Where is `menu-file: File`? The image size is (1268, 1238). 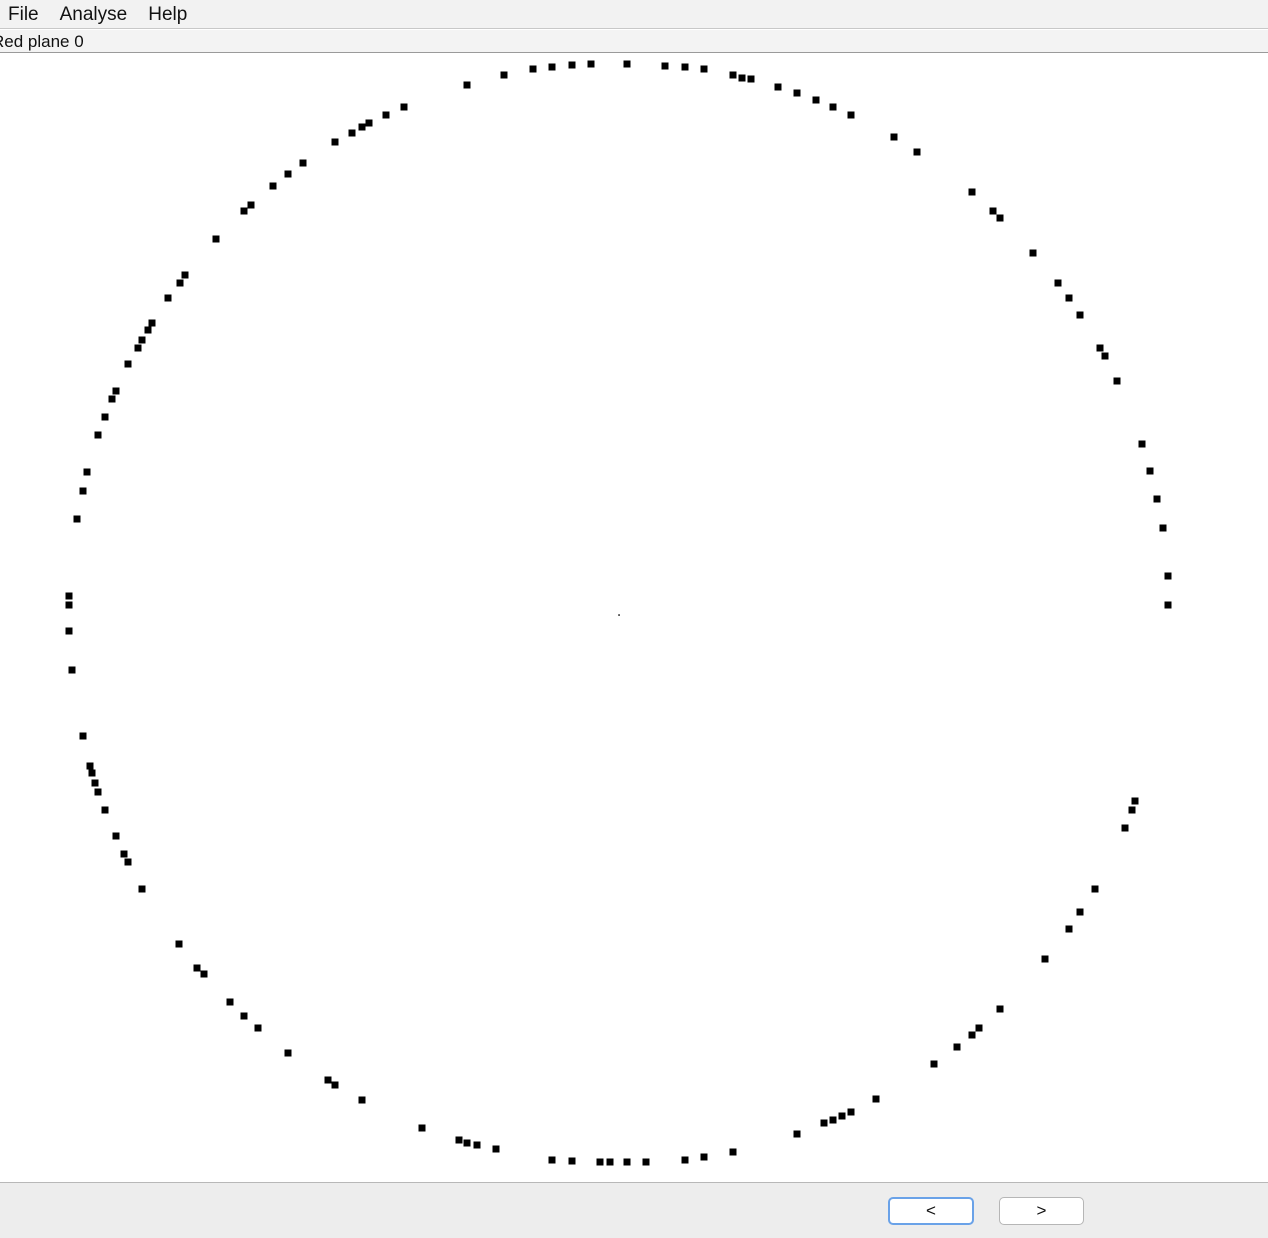
menu-file: File is located at coordinates (26, 14).